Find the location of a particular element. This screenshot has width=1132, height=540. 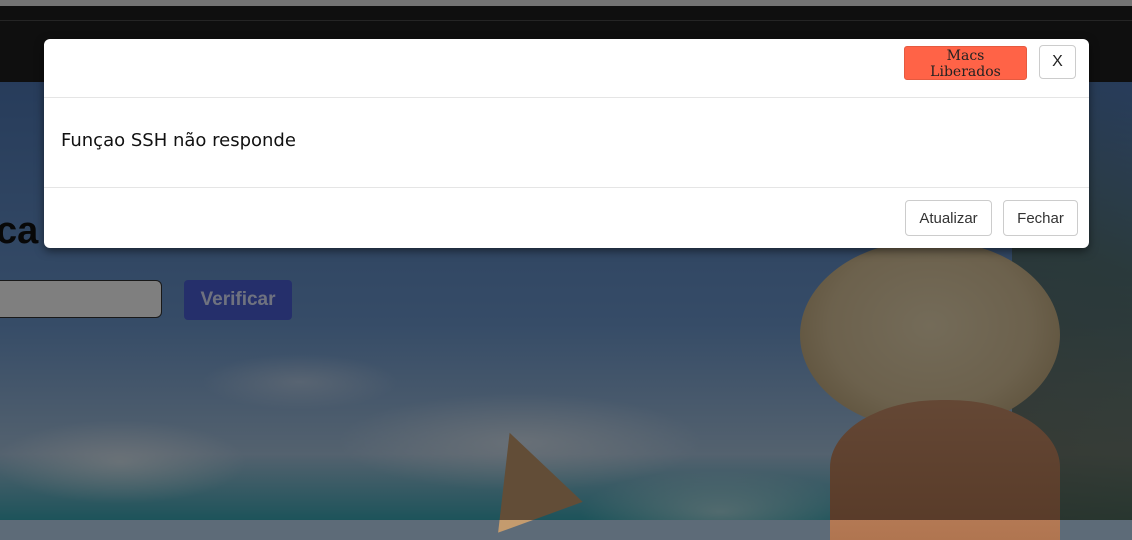

modal-message: Funçao SSH não responde is located at coordinates (178, 140).